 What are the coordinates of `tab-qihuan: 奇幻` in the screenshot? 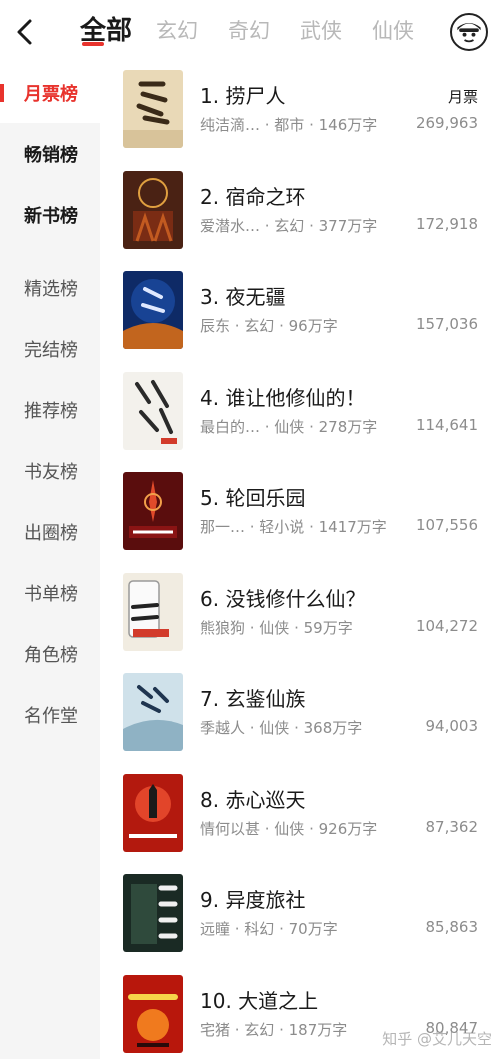 It's located at (249, 31).